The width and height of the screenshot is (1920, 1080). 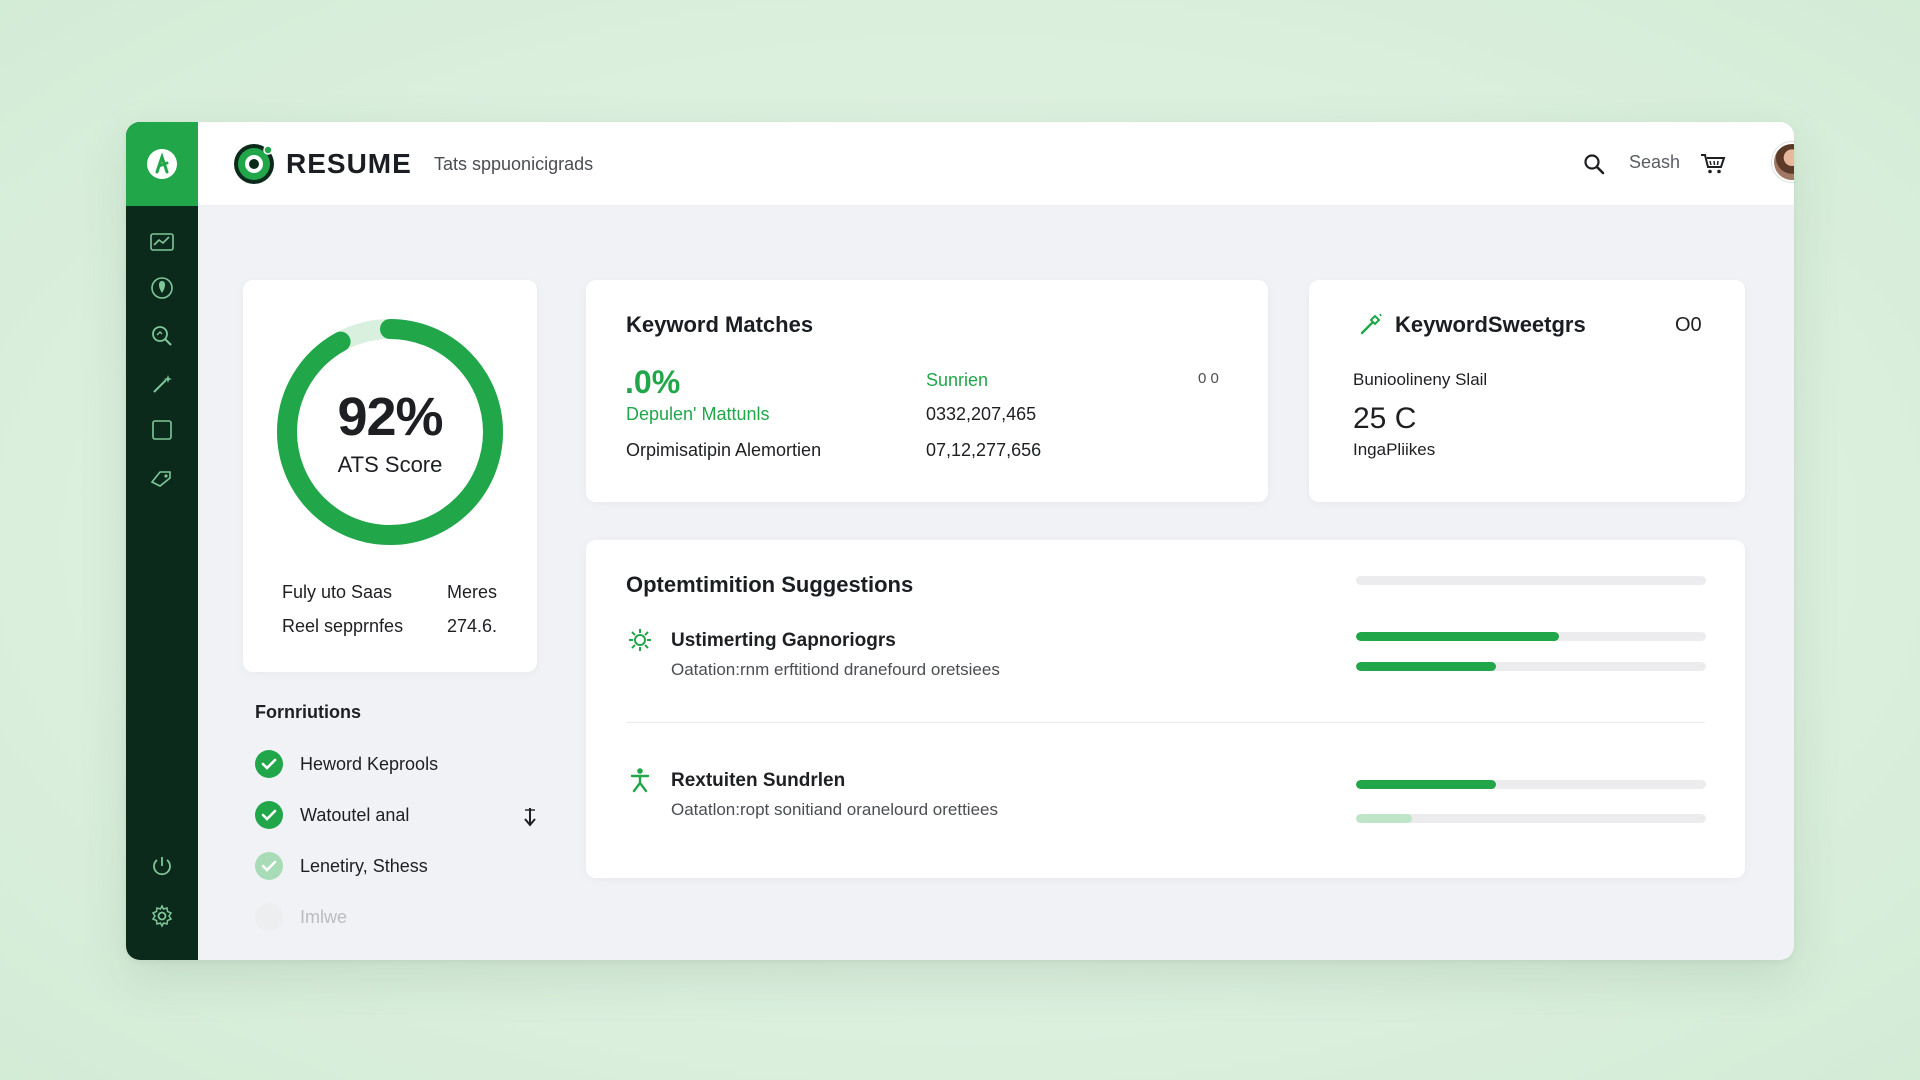 What do you see at coordinates (1713, 164) in the screenshot?
I see `cart-icon` at bounding box center [1713, 164].